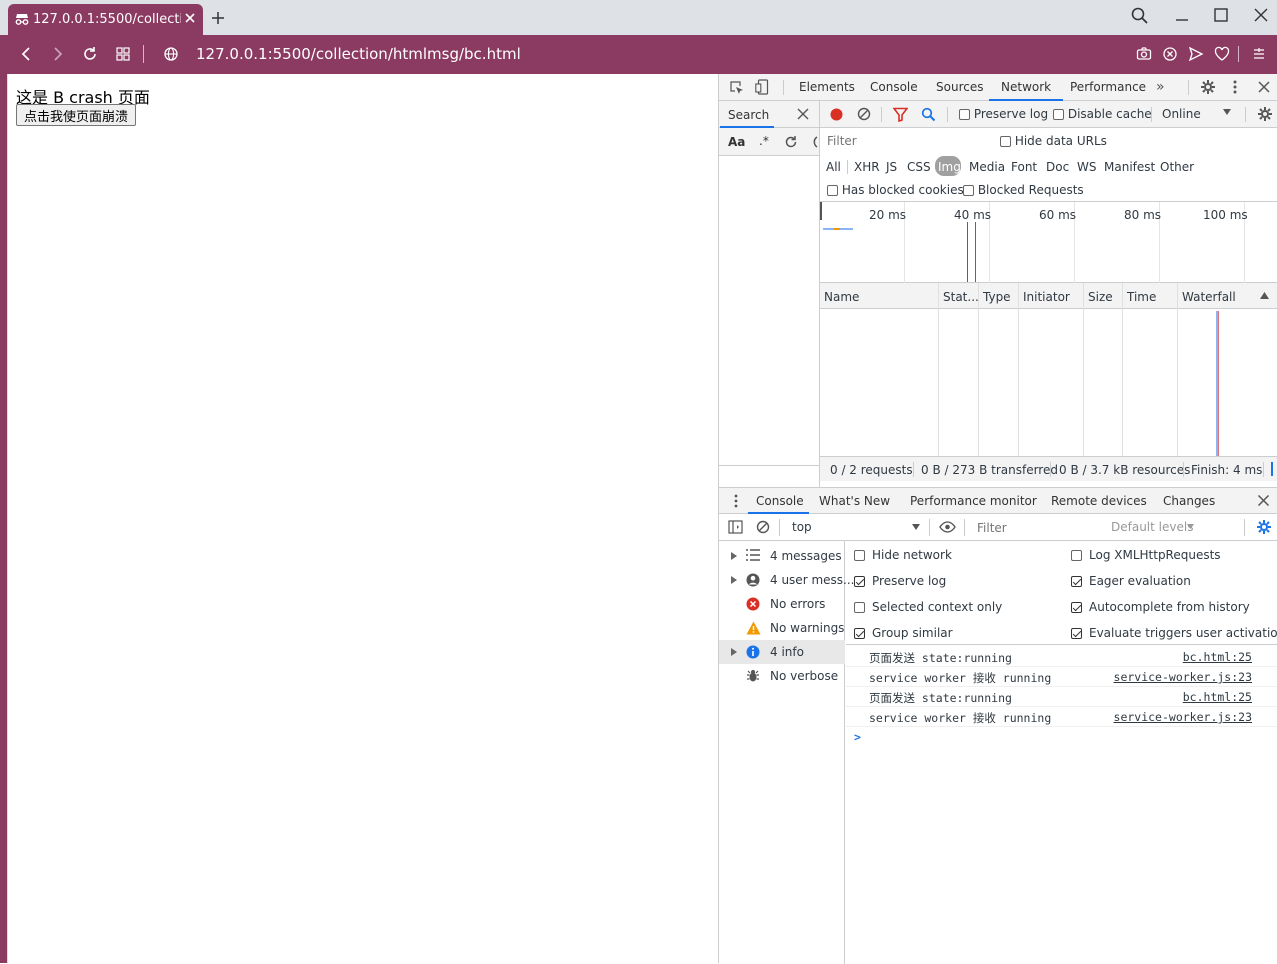  Describe the element at coordinates (1102, 114) in the screenshot. I see `disable-cache: Disable cache` at that location.